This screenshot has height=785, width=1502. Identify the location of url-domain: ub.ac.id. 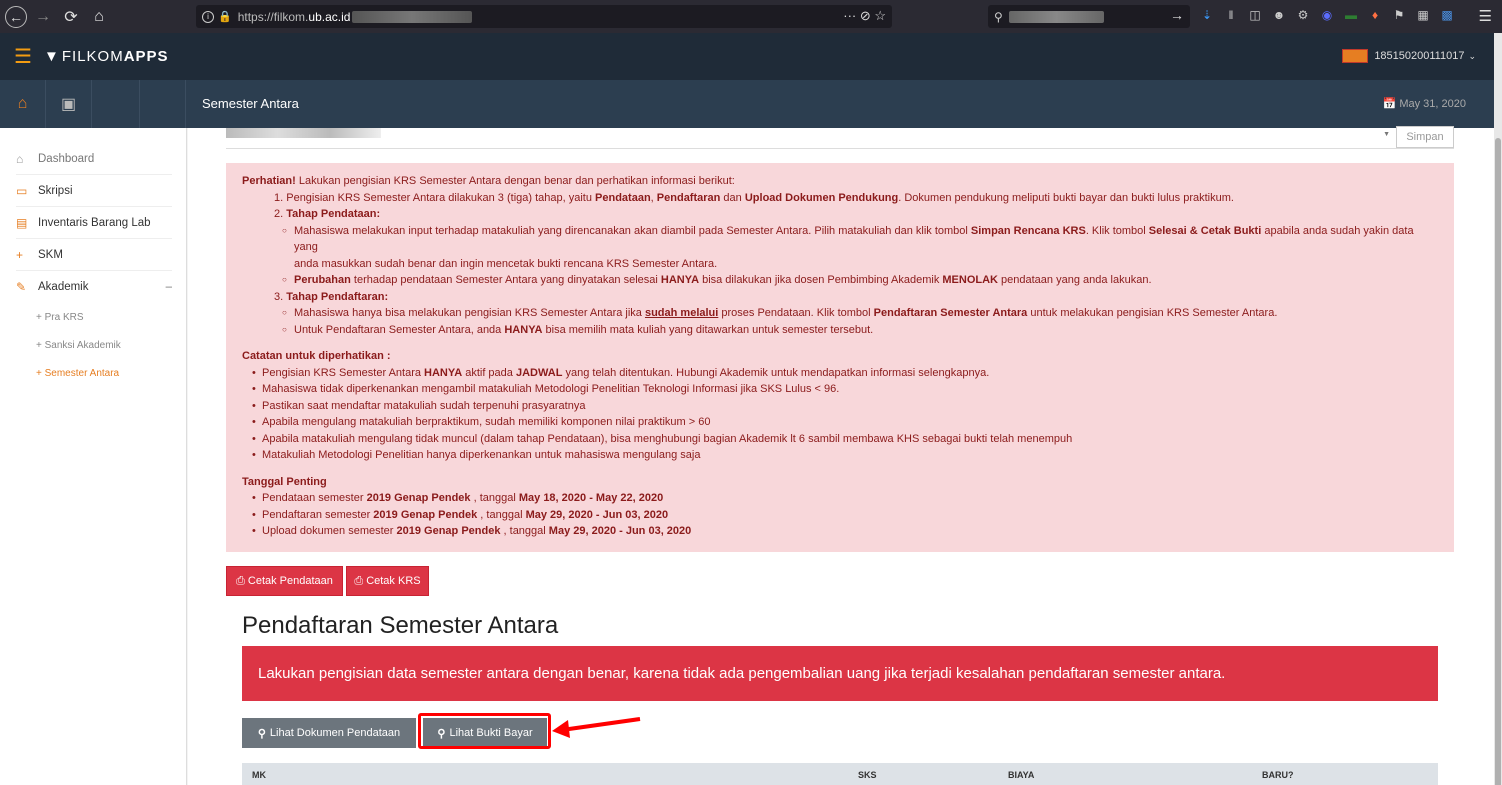
(329, 16).